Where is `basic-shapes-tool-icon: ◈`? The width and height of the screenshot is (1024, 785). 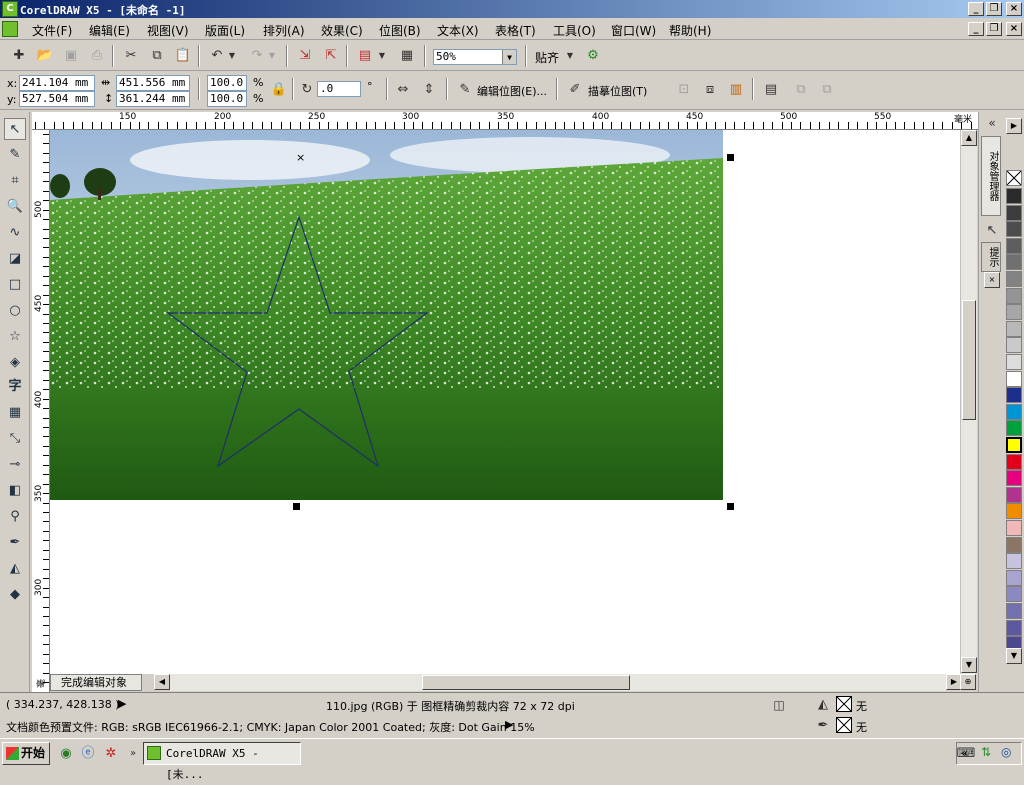 basic-shapes-tool-icon: ◈ is located at coordinates (15, 363).